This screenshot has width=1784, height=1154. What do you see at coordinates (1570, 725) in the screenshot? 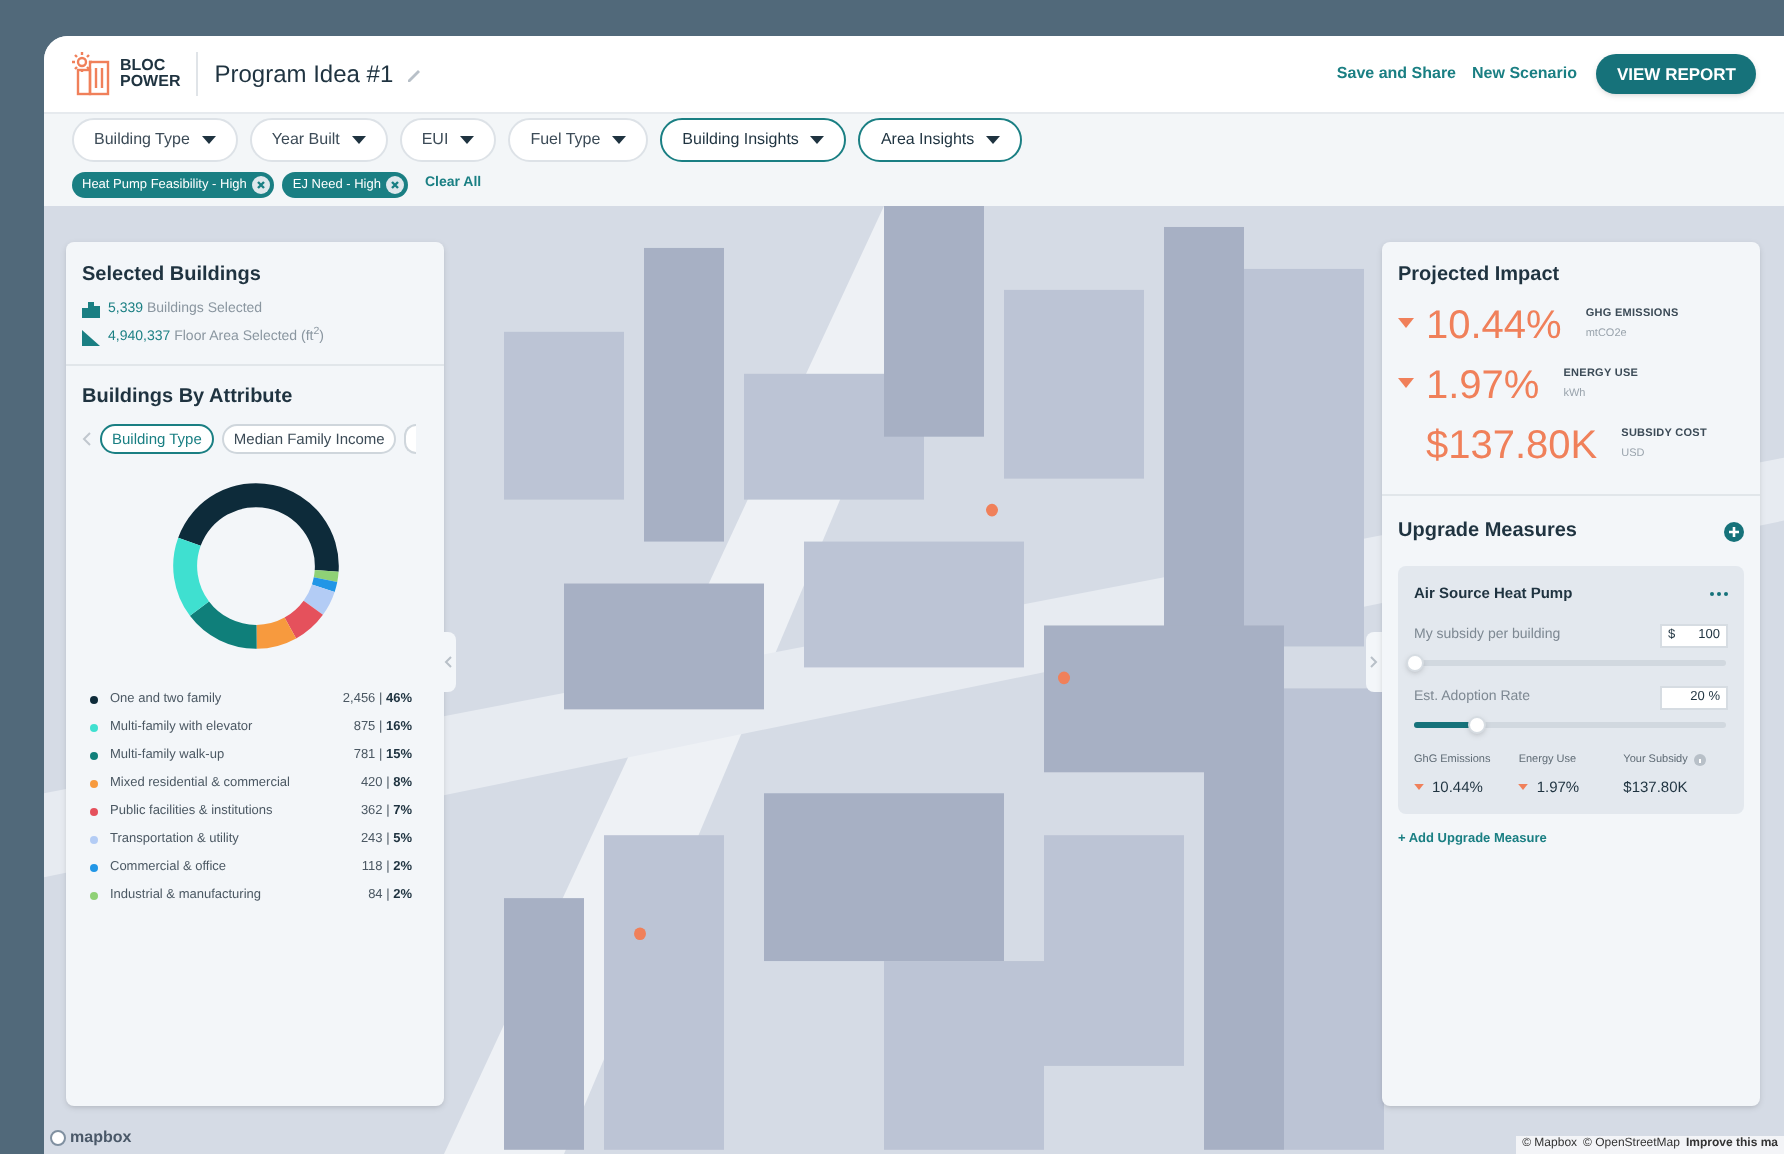
I see `slider` at bounding box center [1570, 725].